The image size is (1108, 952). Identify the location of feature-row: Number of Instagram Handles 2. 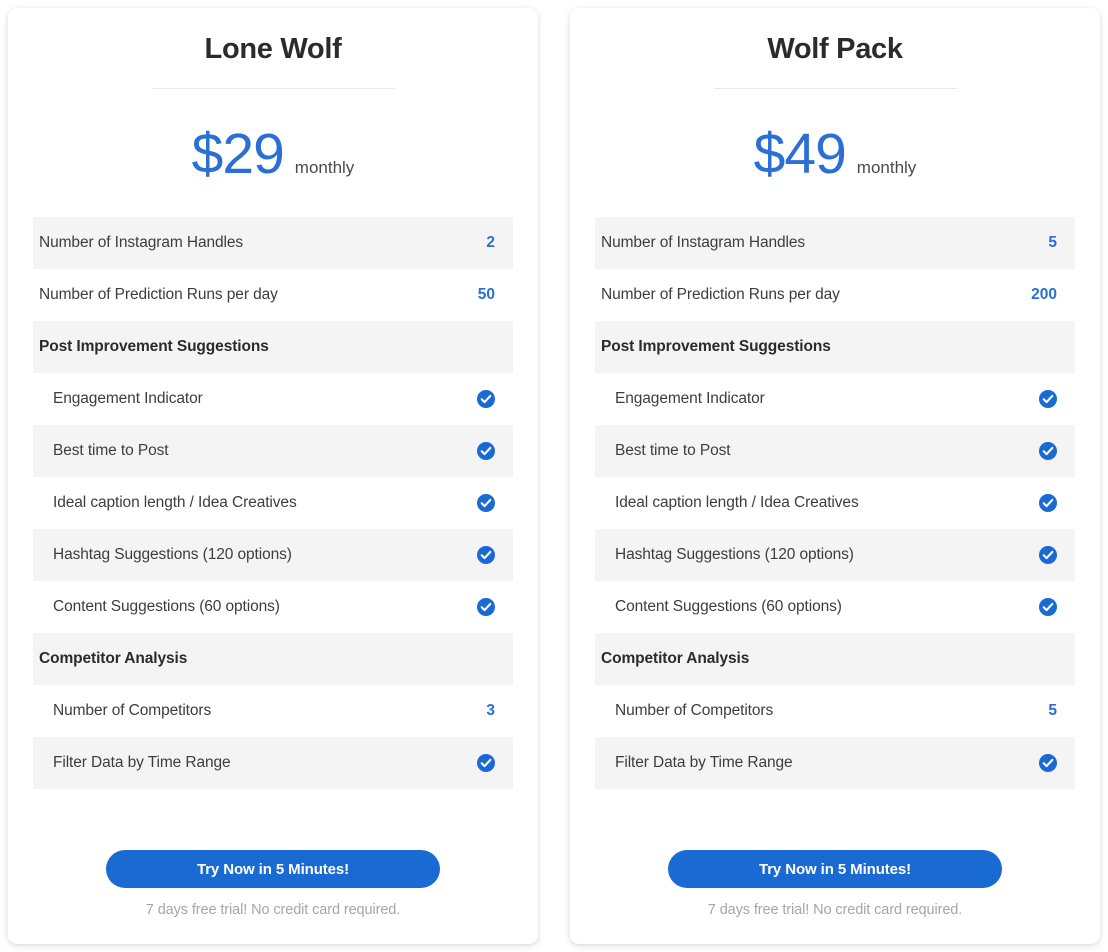
(273, 243).